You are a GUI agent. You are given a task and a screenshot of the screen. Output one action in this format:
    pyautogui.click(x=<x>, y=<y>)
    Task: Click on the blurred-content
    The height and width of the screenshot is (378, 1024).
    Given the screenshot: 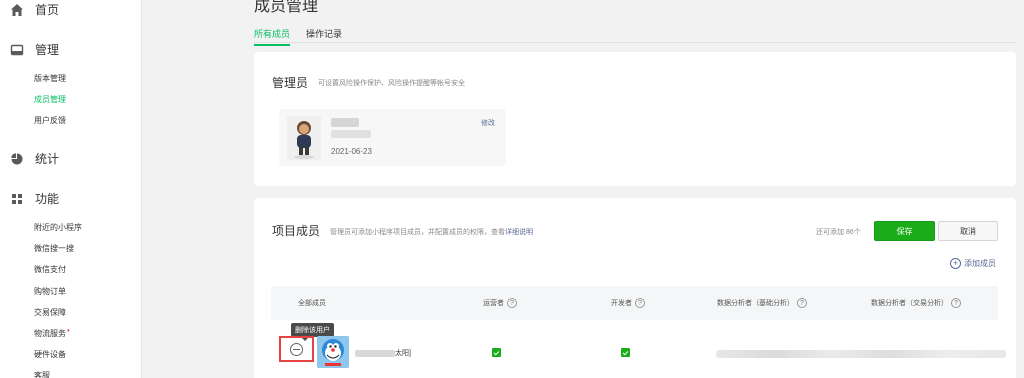 What is the action you would take?
    pyautogui.click(x=861, y=354)
    